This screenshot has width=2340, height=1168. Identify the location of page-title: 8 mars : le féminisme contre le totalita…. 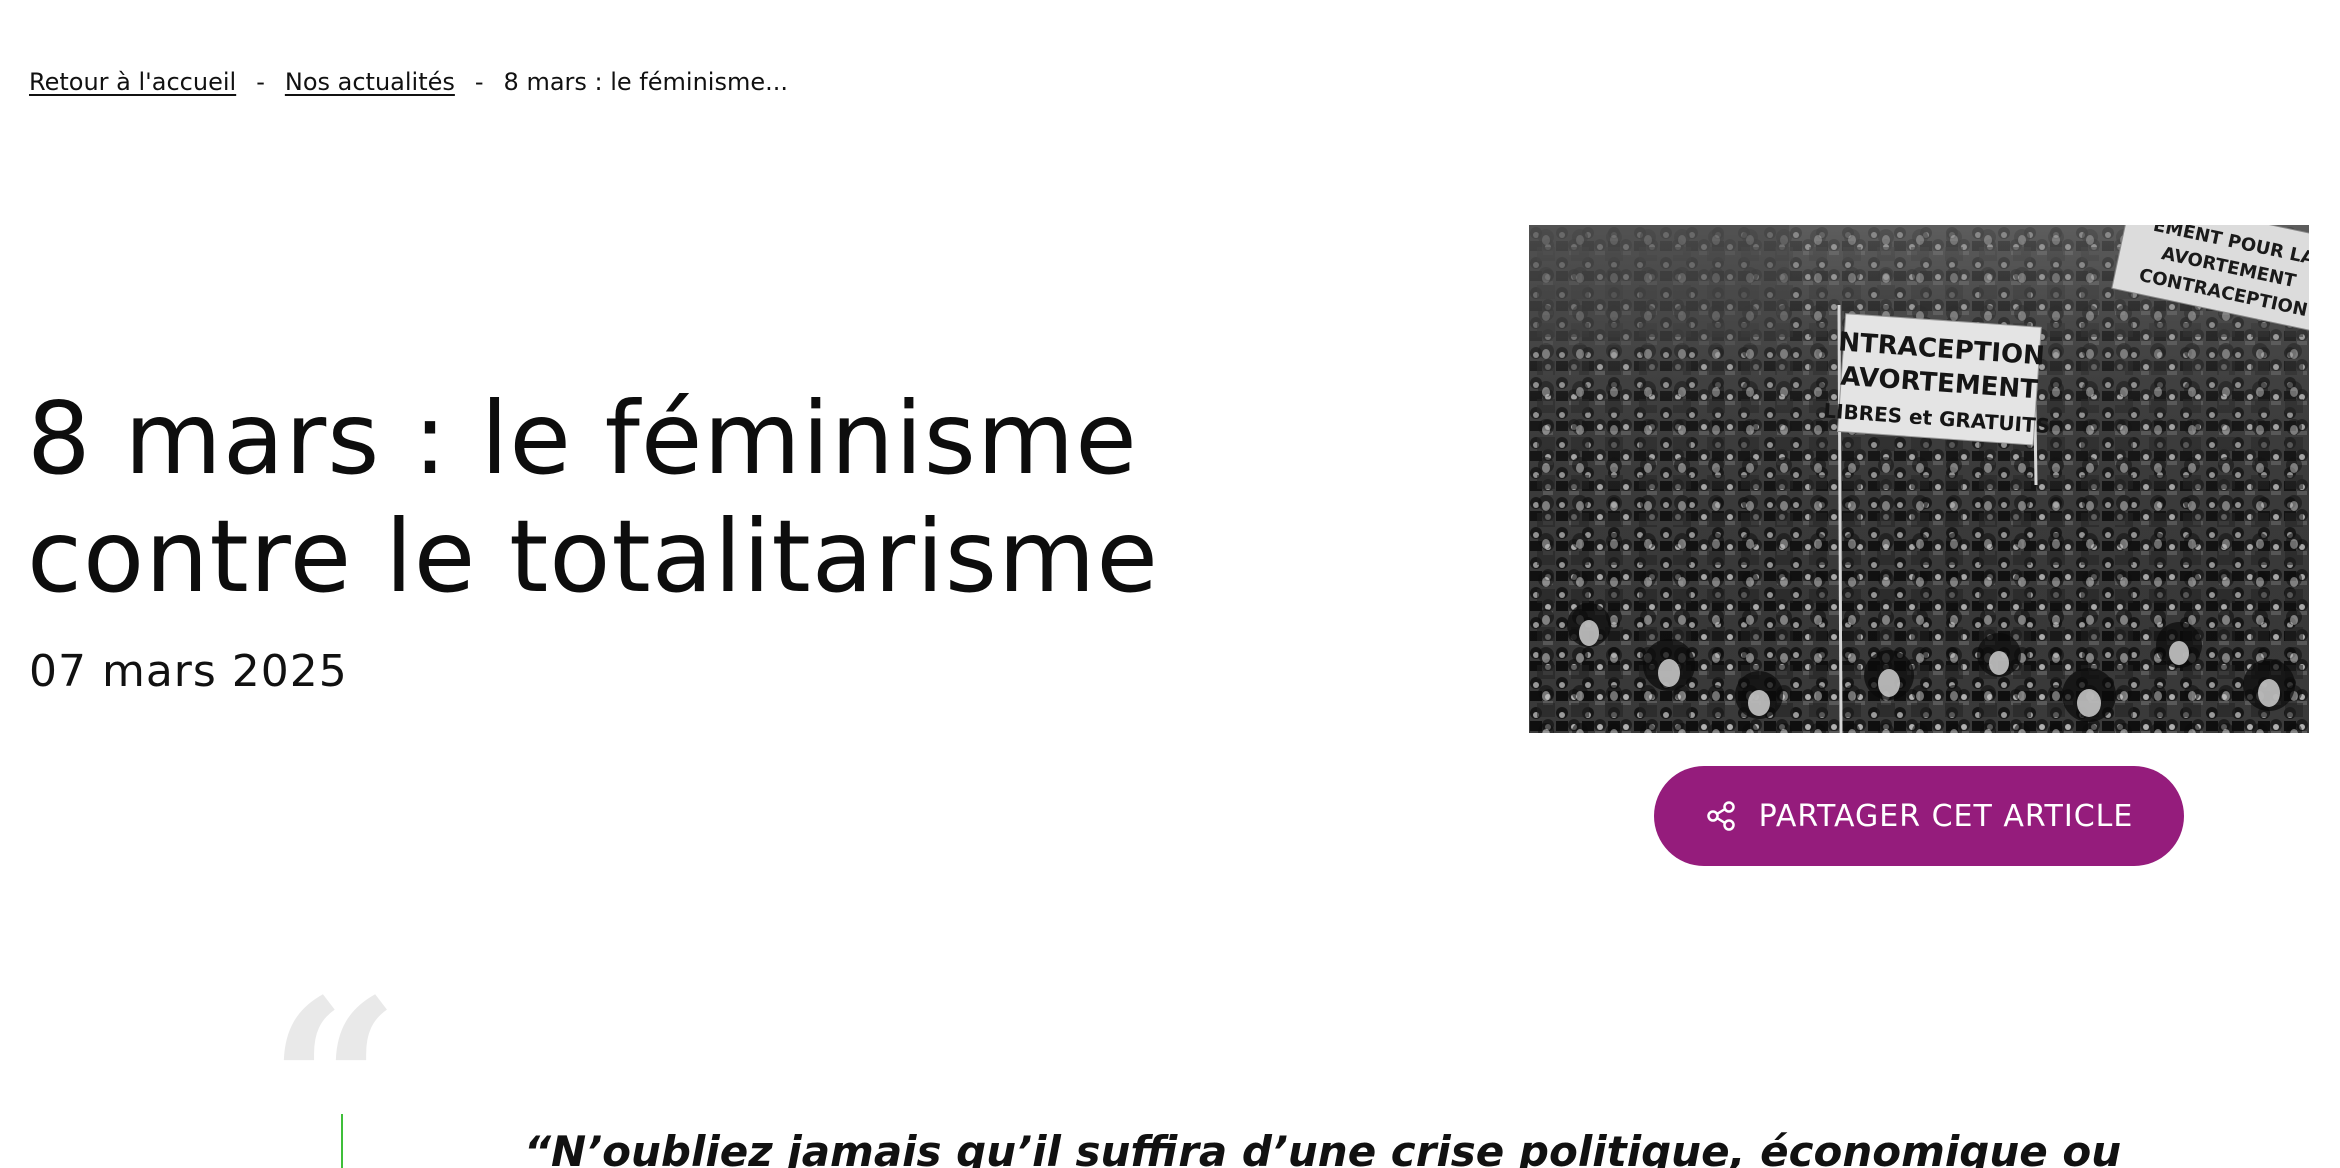
(677, 498).